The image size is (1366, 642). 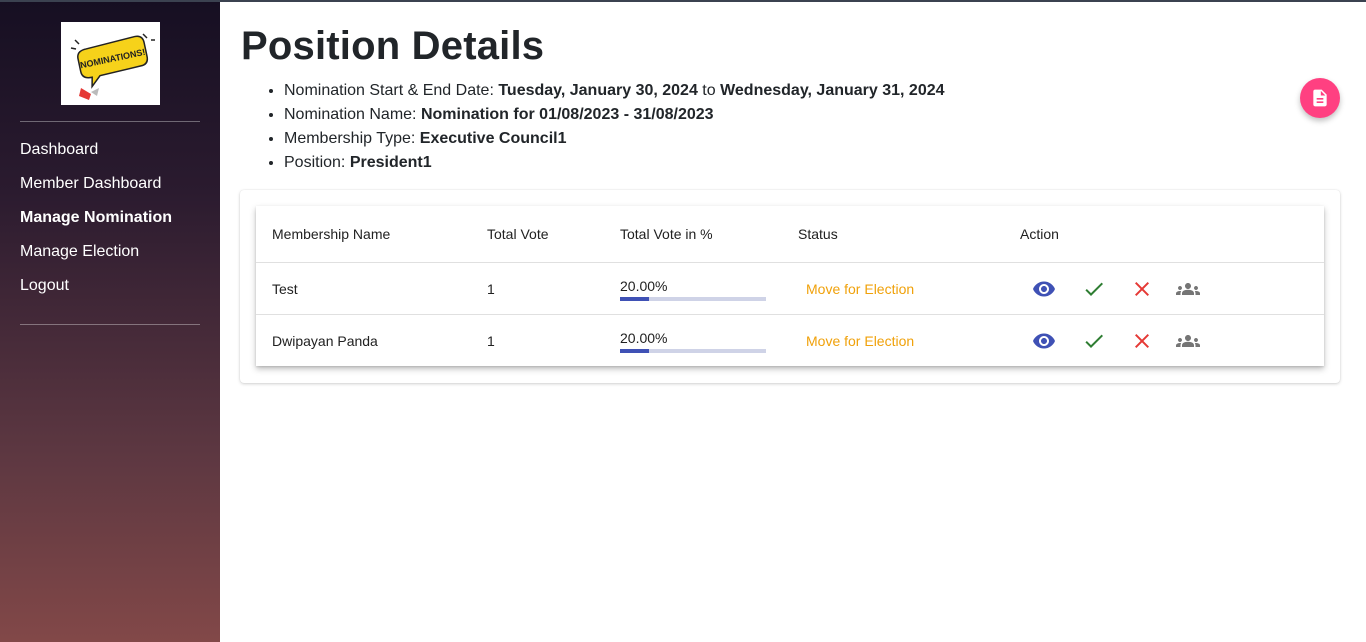 I want to click on row-membership-name: Dwipayan Panda, so click(x=325, y=340).